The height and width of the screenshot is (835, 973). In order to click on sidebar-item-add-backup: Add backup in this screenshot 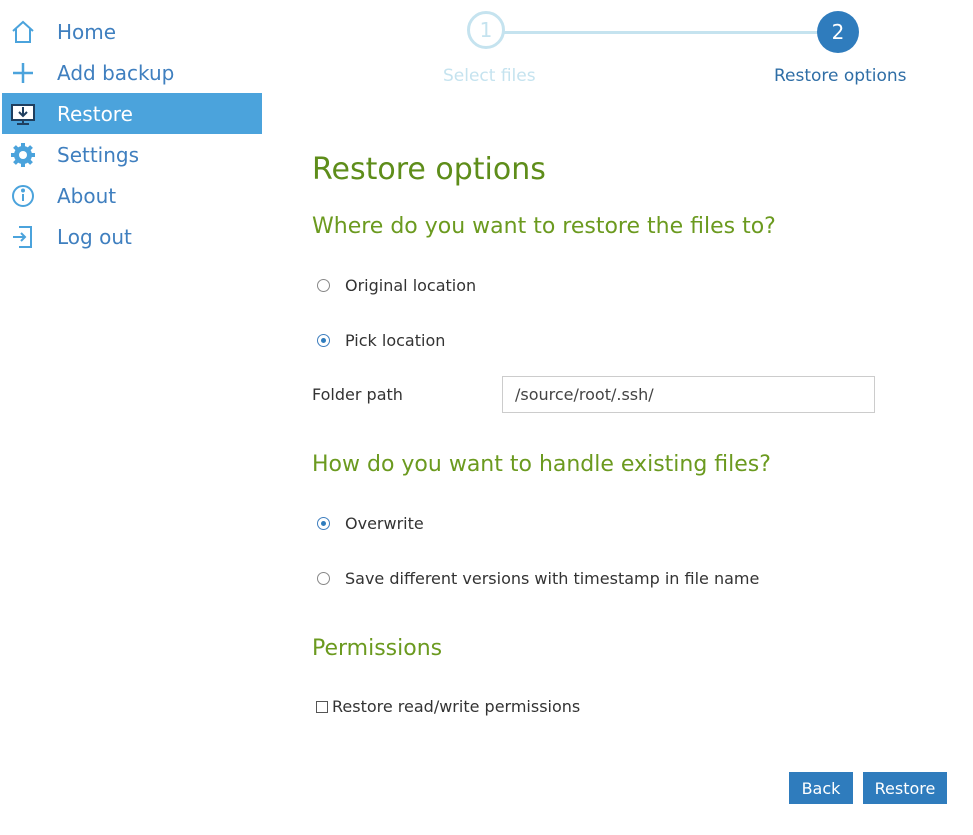, I will do `click(132, 72)`.